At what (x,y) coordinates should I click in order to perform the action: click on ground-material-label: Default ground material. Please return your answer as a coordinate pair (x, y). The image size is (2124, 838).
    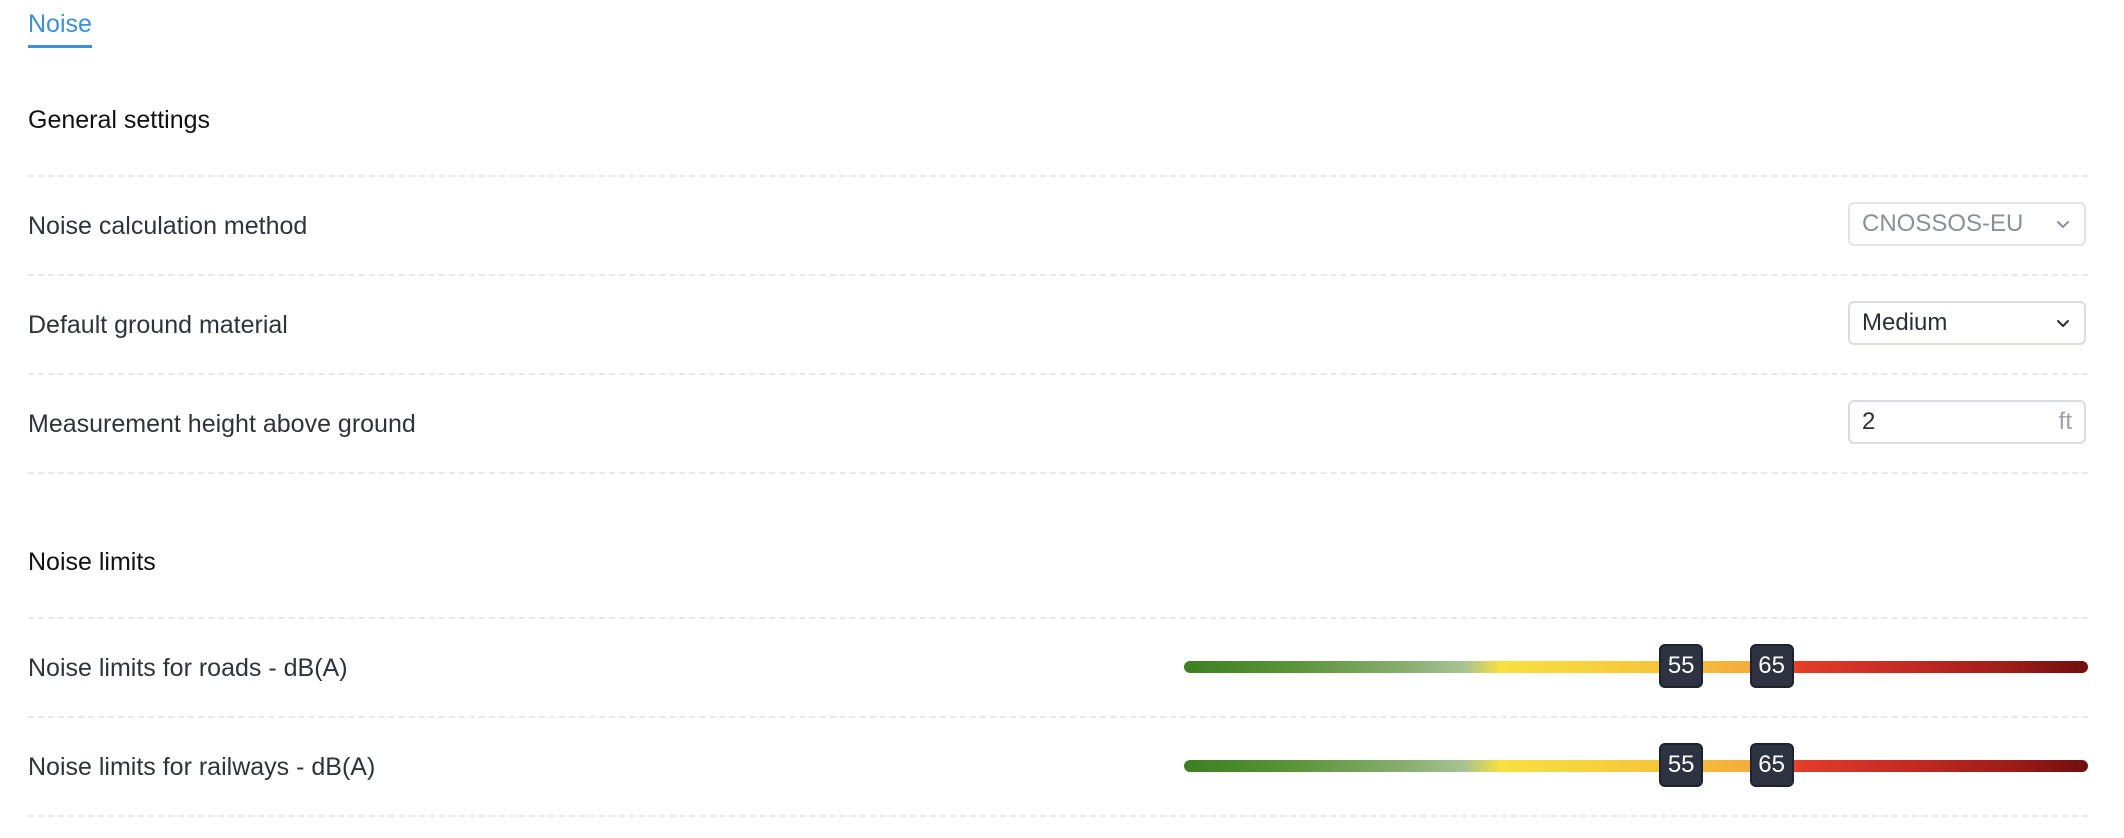
    Looking at the image, I should click on (158, 325).